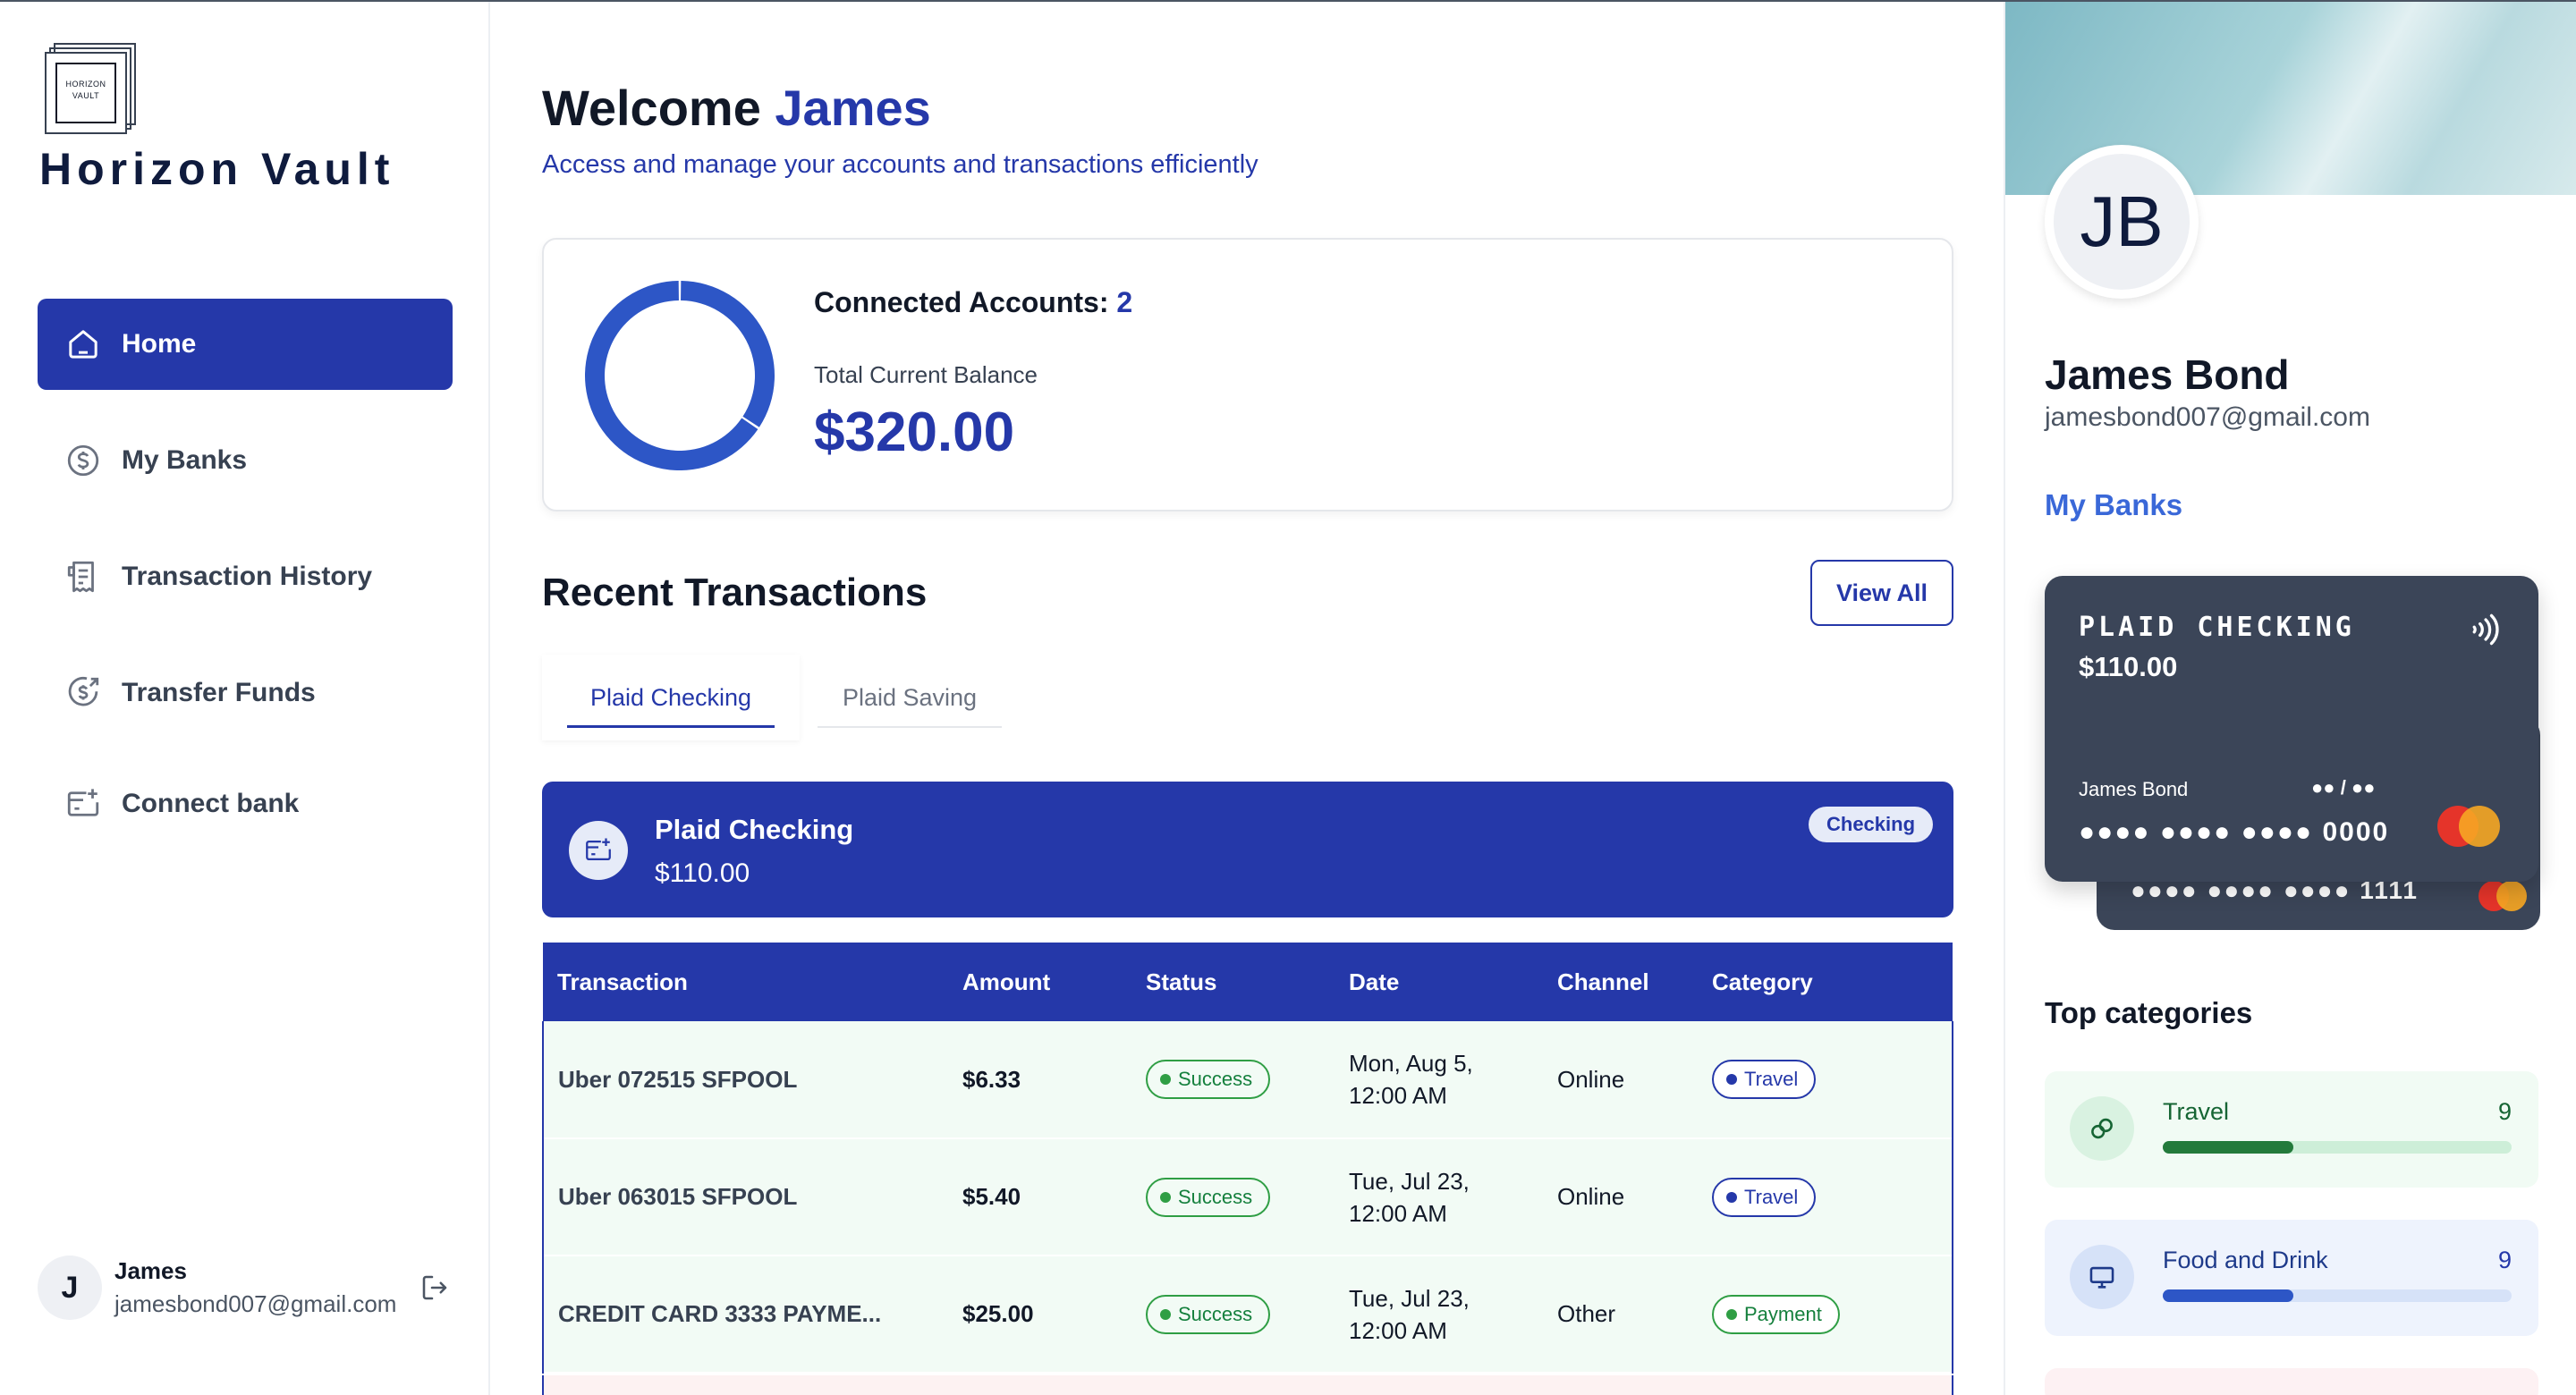 The width and height of the screenshot is (2576, 1395). What do you see at coordinates (245, 576) in the screenshot?
I see `sidebar-item-transaction-history: Transaction History` at bounding box center [245, 576].